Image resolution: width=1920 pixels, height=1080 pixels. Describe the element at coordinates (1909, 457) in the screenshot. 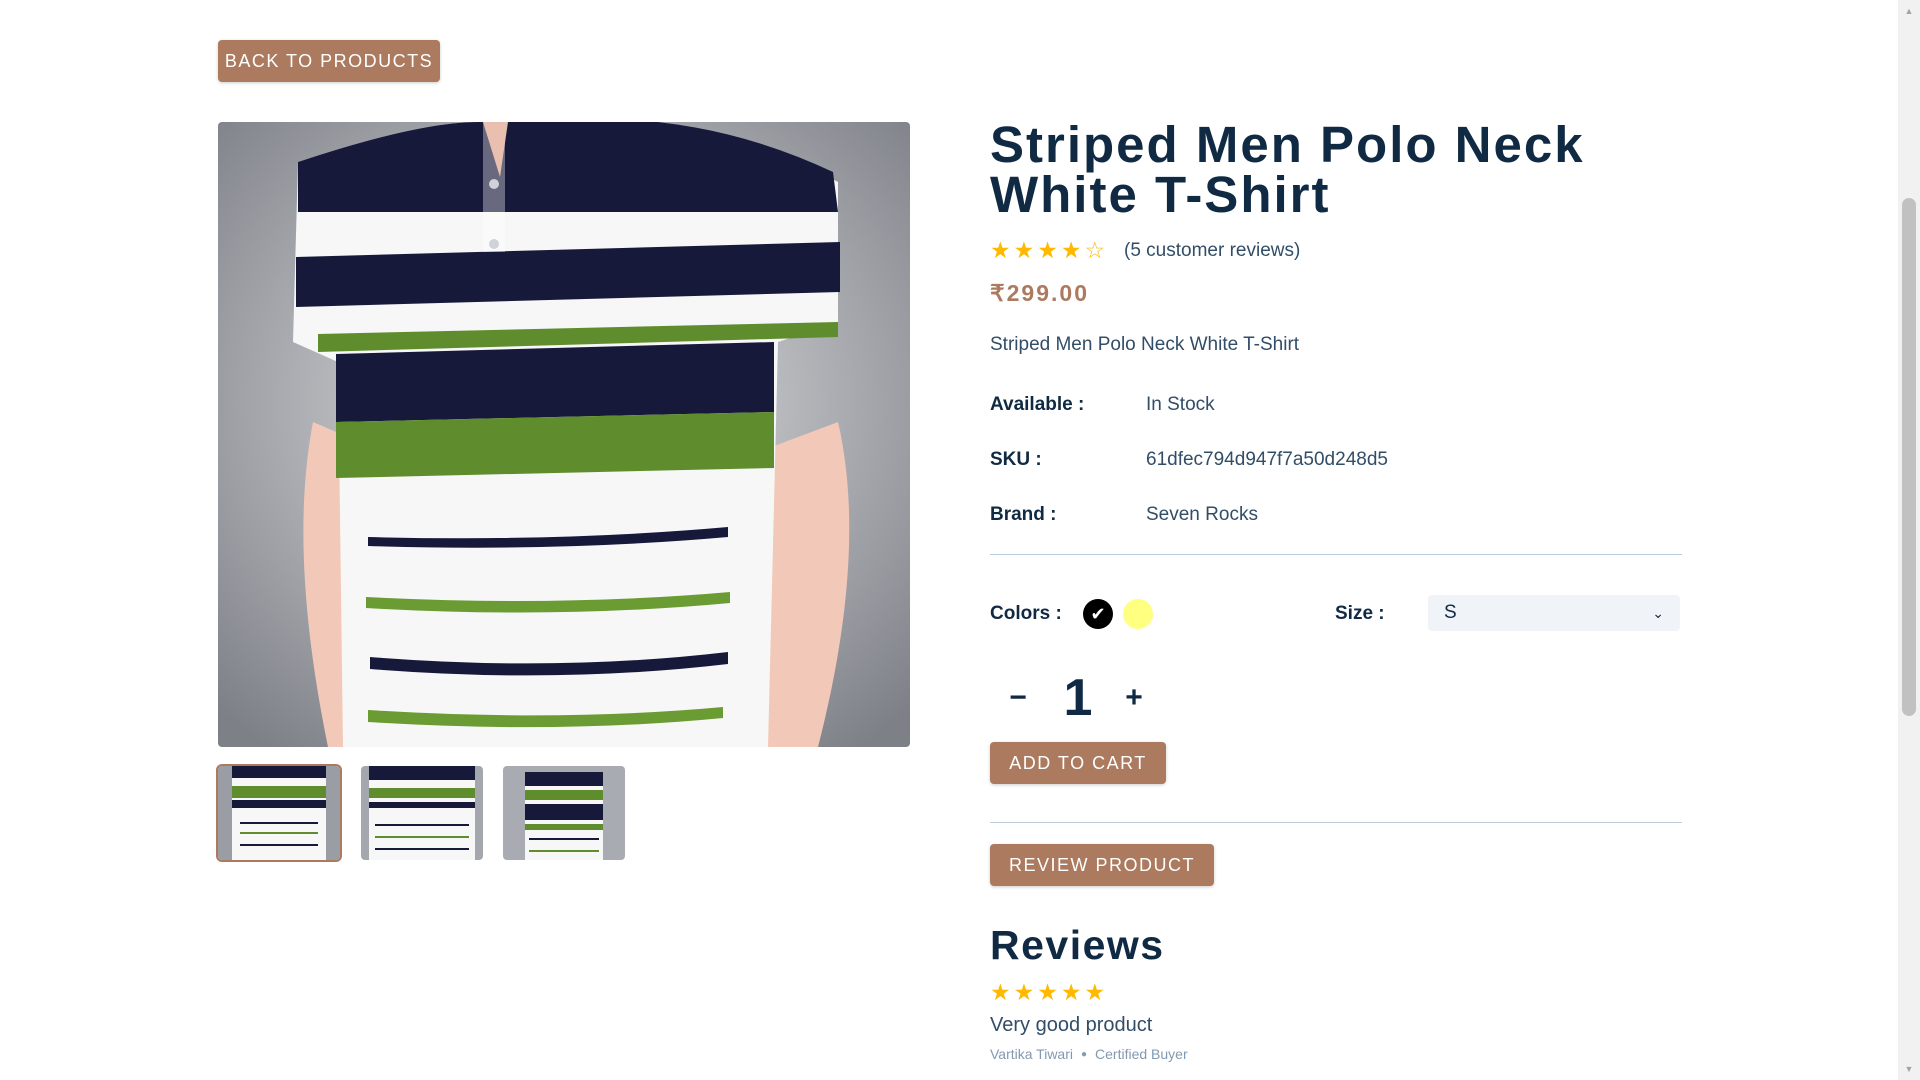

I see `scrollbar-thumb` at that location.